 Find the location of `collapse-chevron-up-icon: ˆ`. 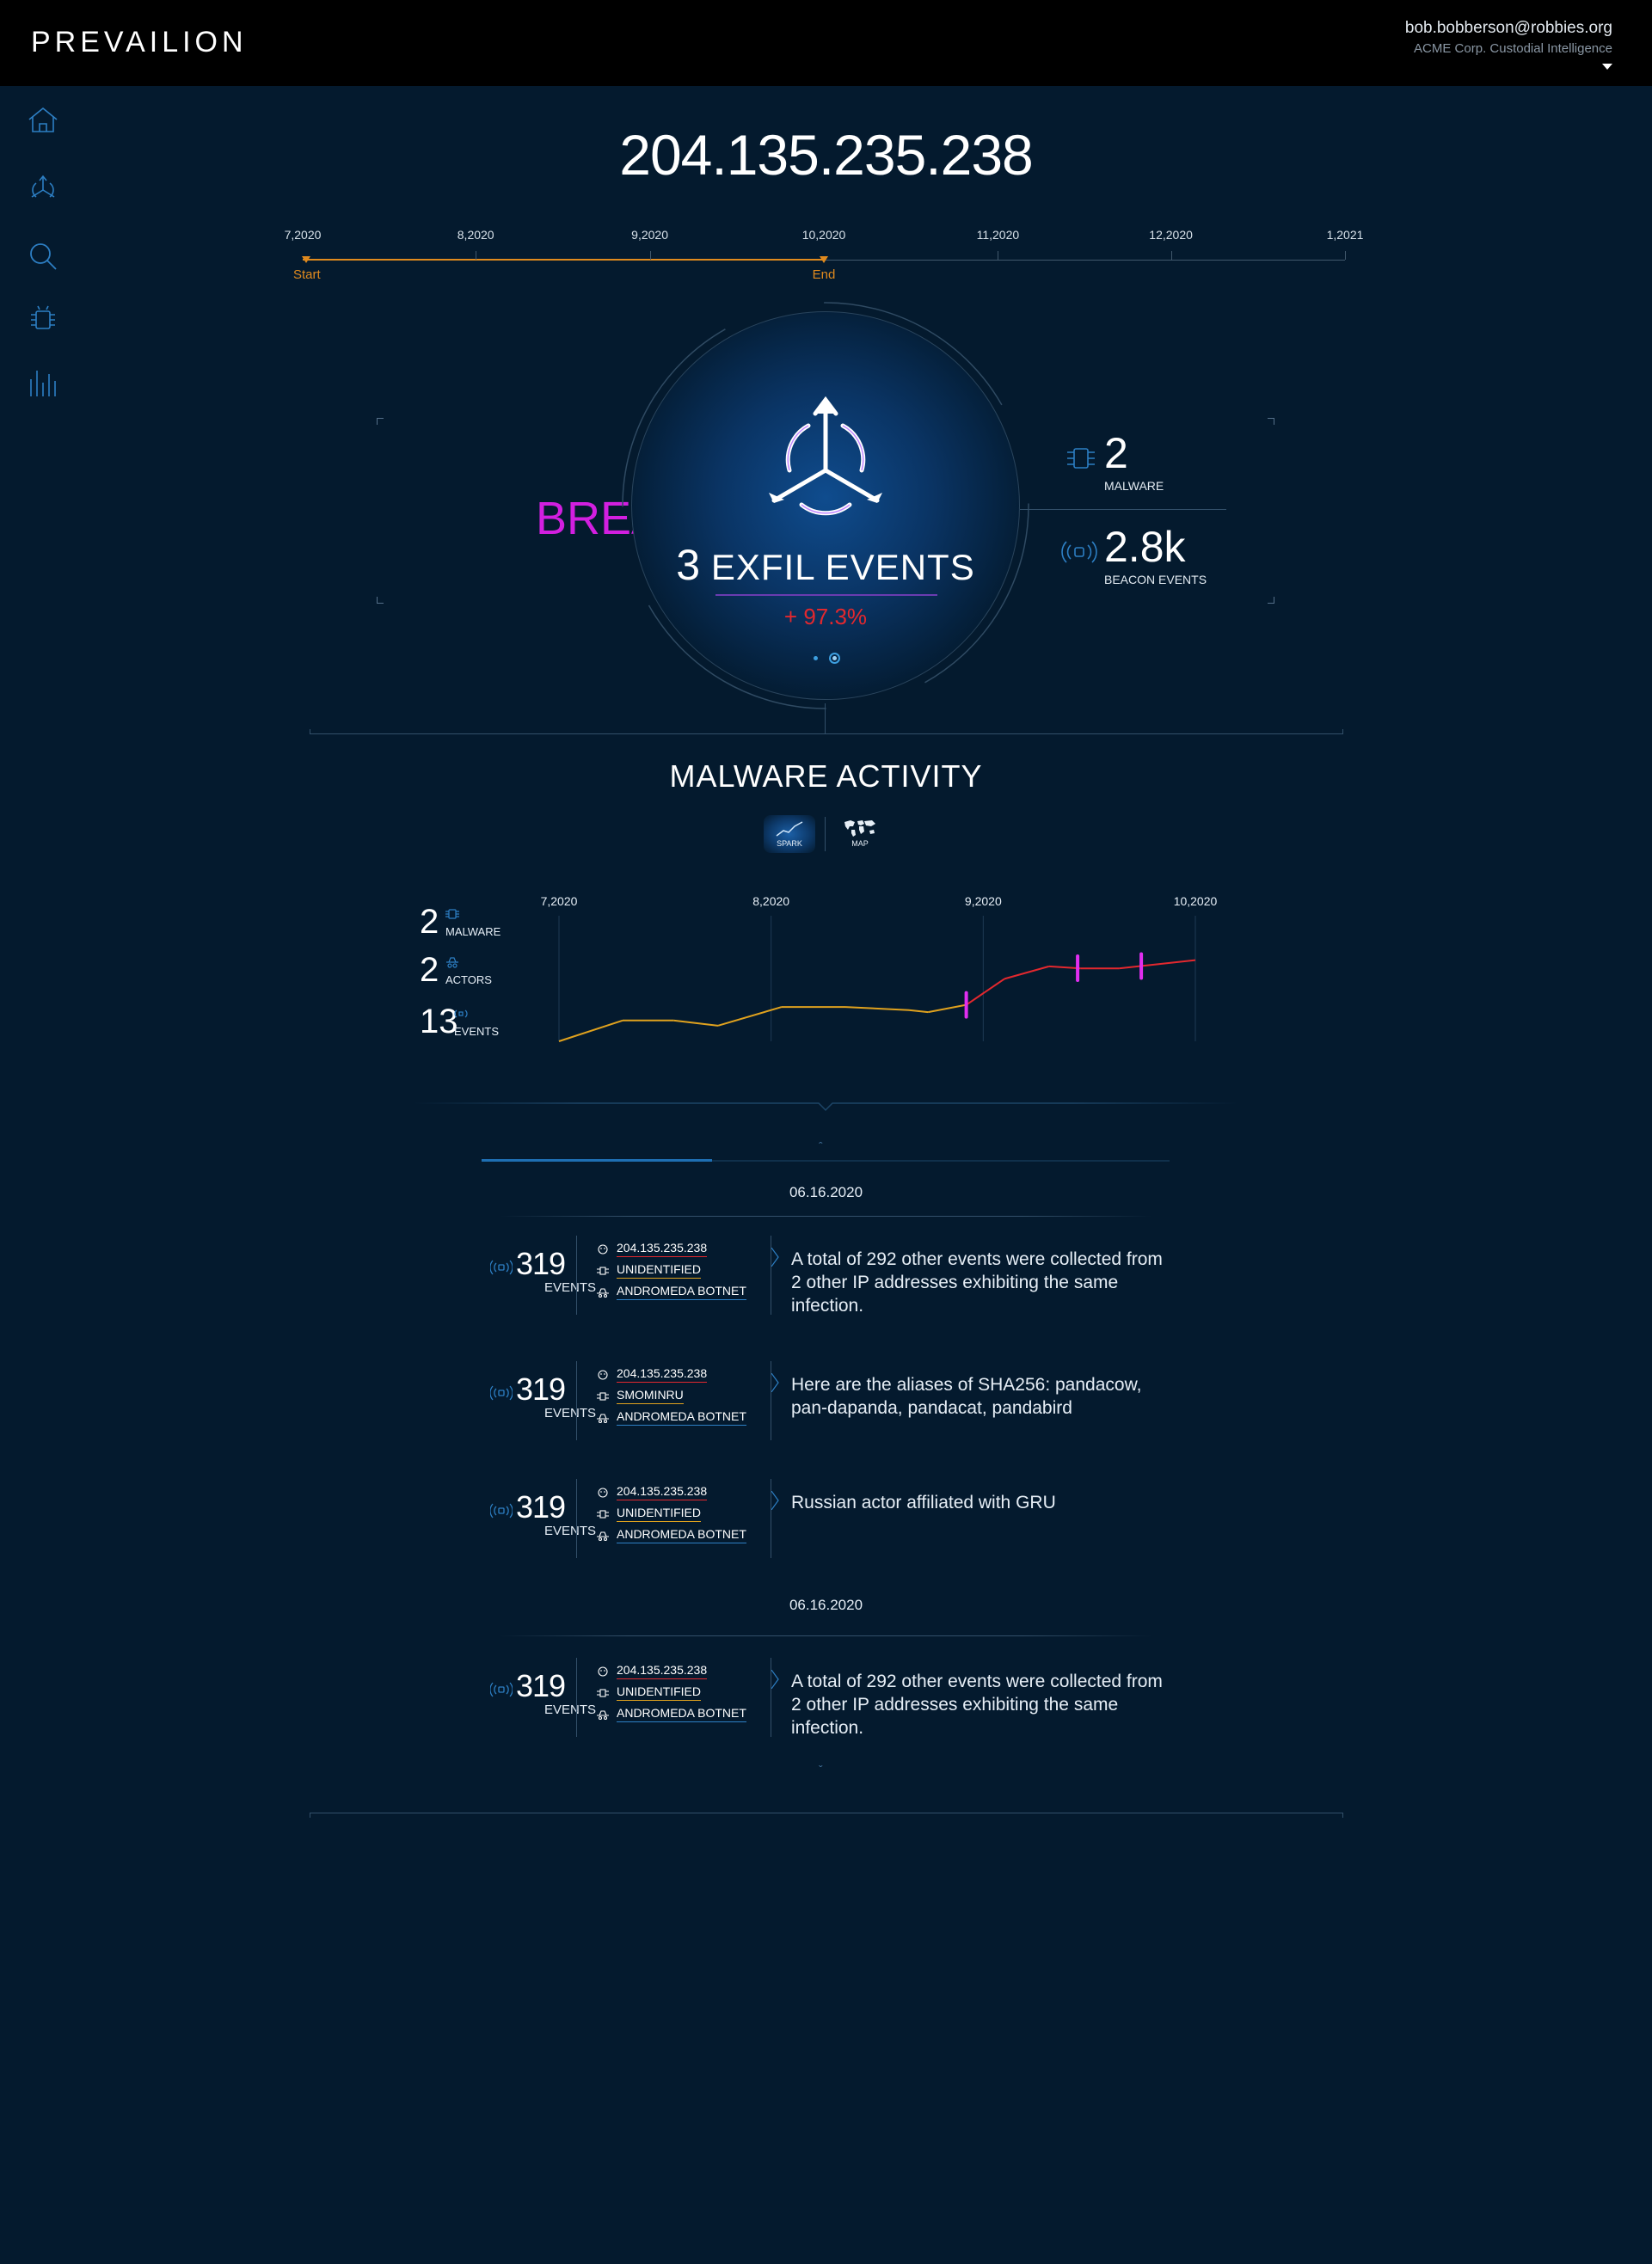

collapse-chevron-up-icon: ˆ is located at coordinates (821, 1146).